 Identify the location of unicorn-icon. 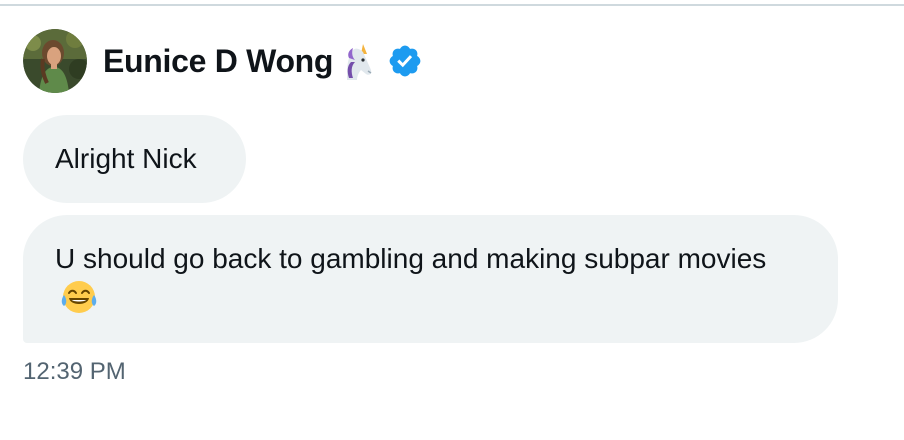
(362, 61).